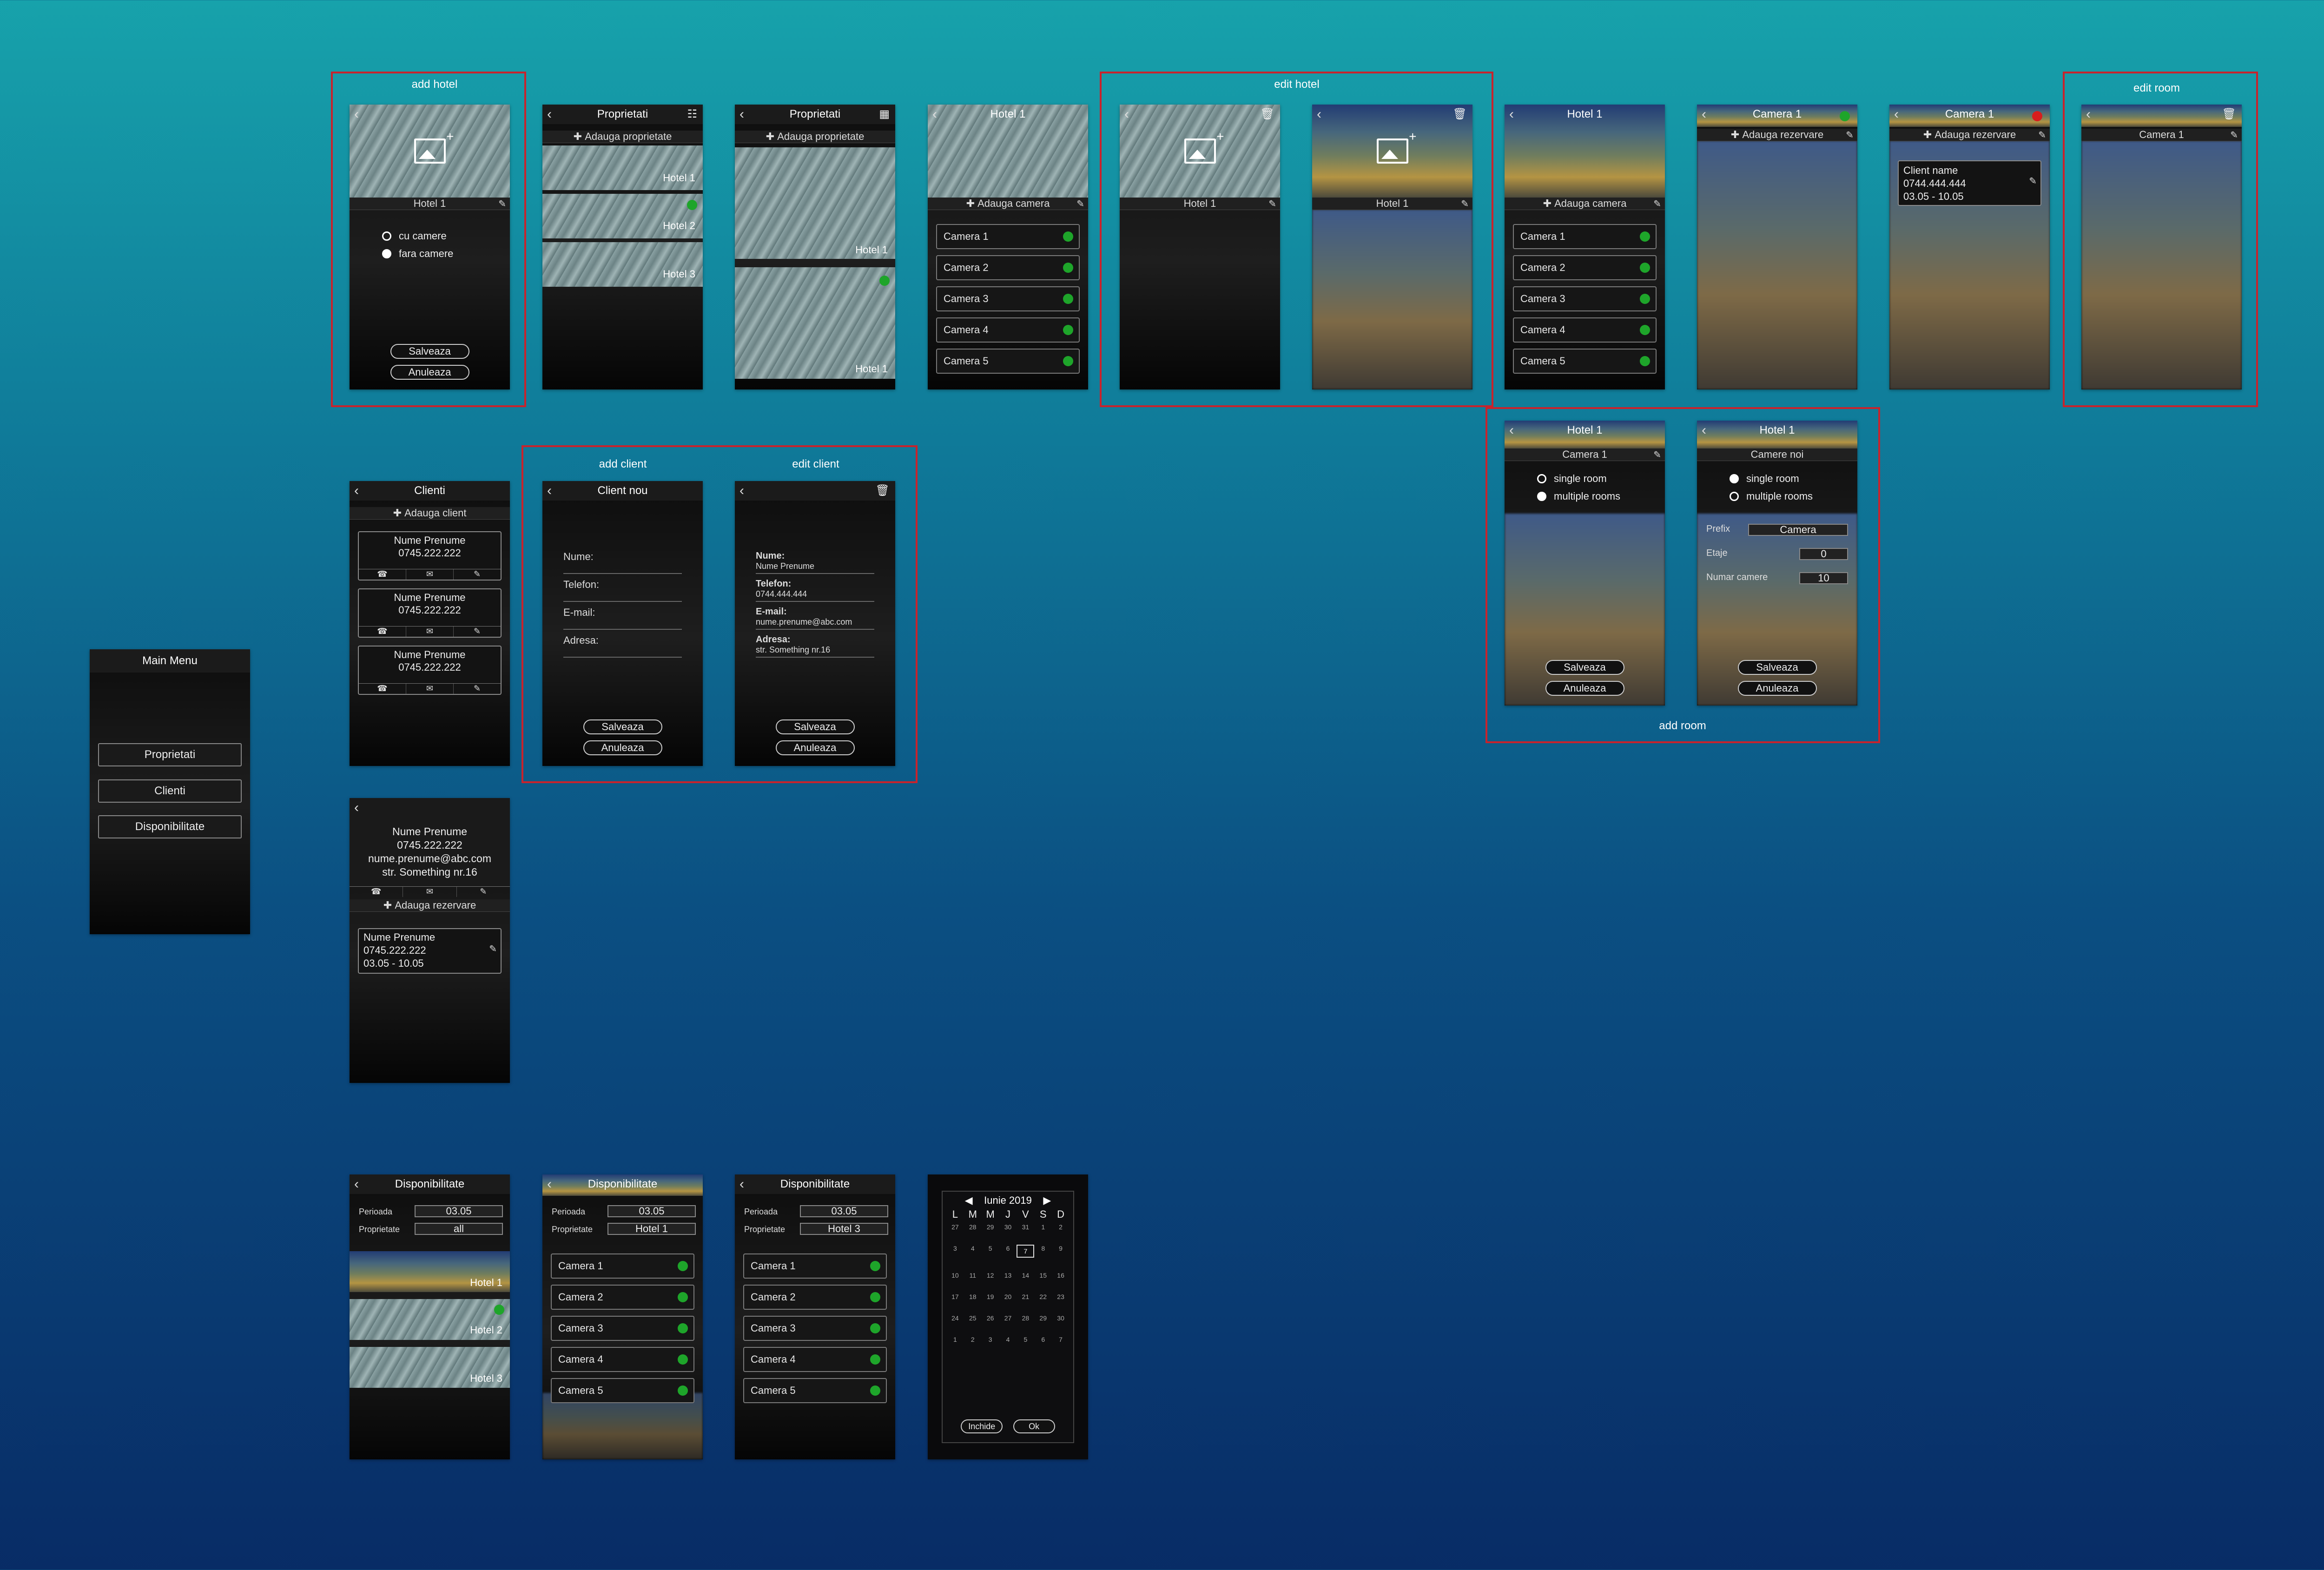 The image size is (2324, 1570). I want to click on calendar-day: 29, so click(1043, 1318).